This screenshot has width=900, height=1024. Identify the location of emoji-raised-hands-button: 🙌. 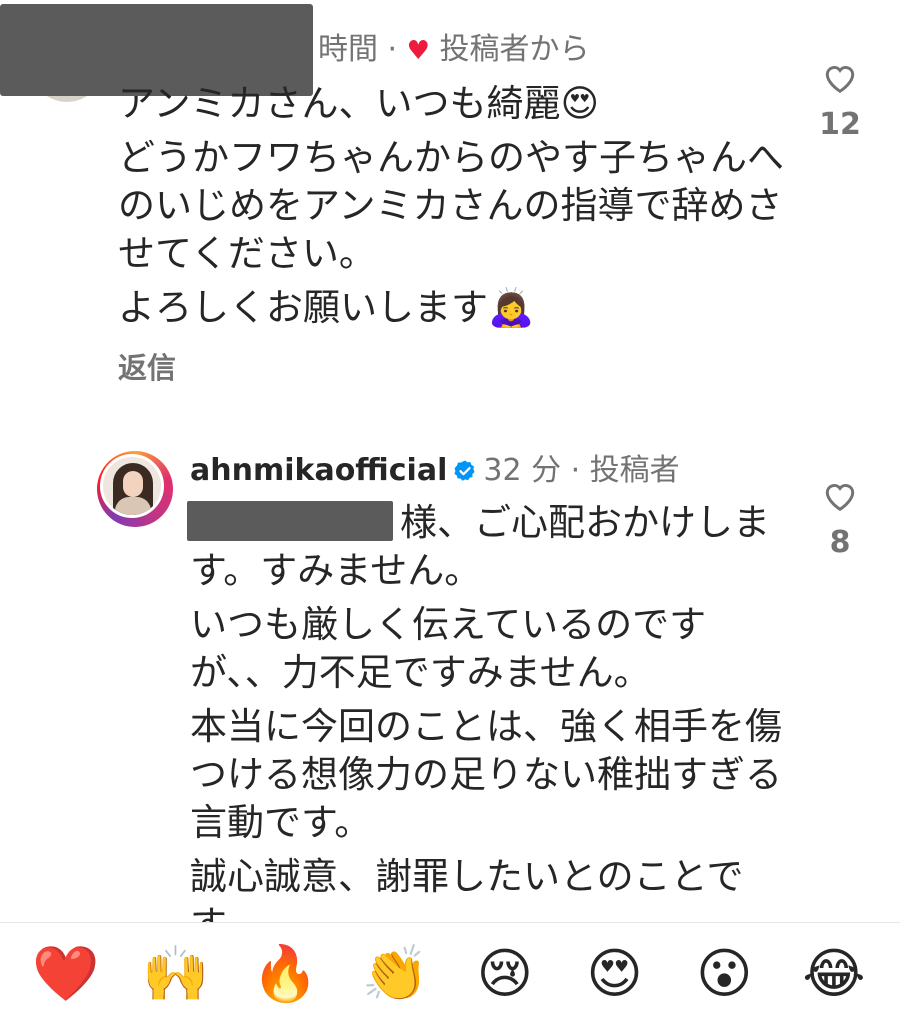
(176, 974).